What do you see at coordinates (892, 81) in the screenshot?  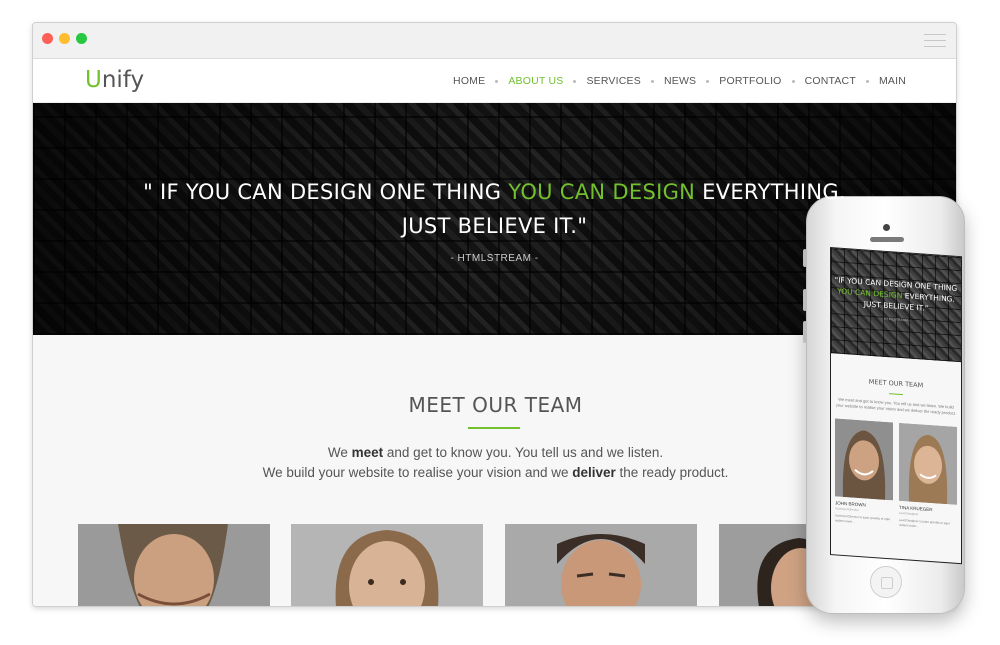 I see `nav-item-main: MAIN` at bounding box center [892, 81].